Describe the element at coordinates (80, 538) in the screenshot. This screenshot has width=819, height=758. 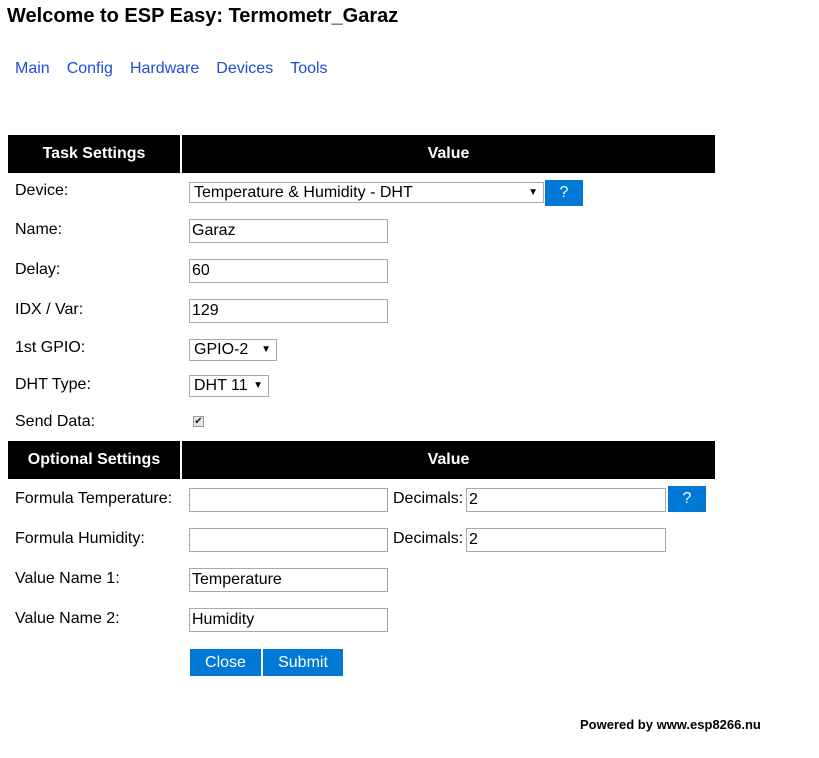
I see `formula-humidity-label: Formula Humidity:` at that location.